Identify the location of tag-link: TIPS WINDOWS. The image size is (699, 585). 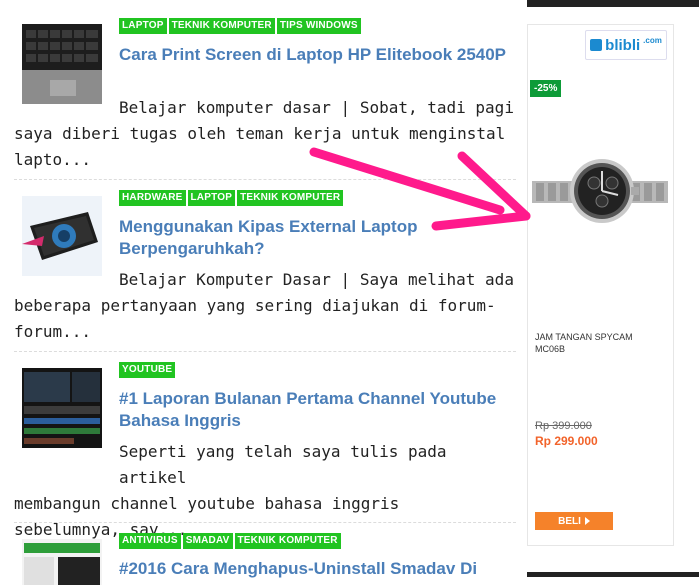
(318, 26).